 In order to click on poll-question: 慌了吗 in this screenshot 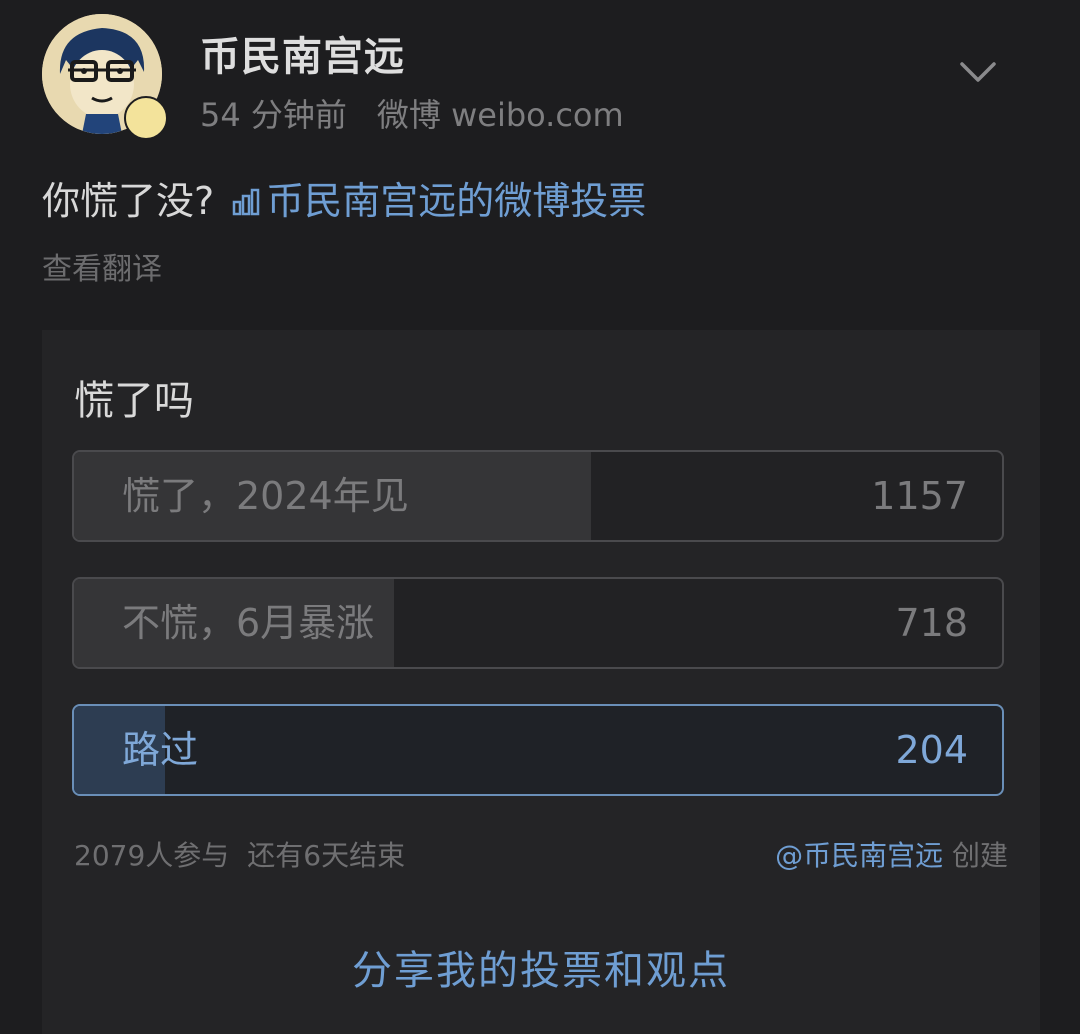, I will do `click(134, 401)`.